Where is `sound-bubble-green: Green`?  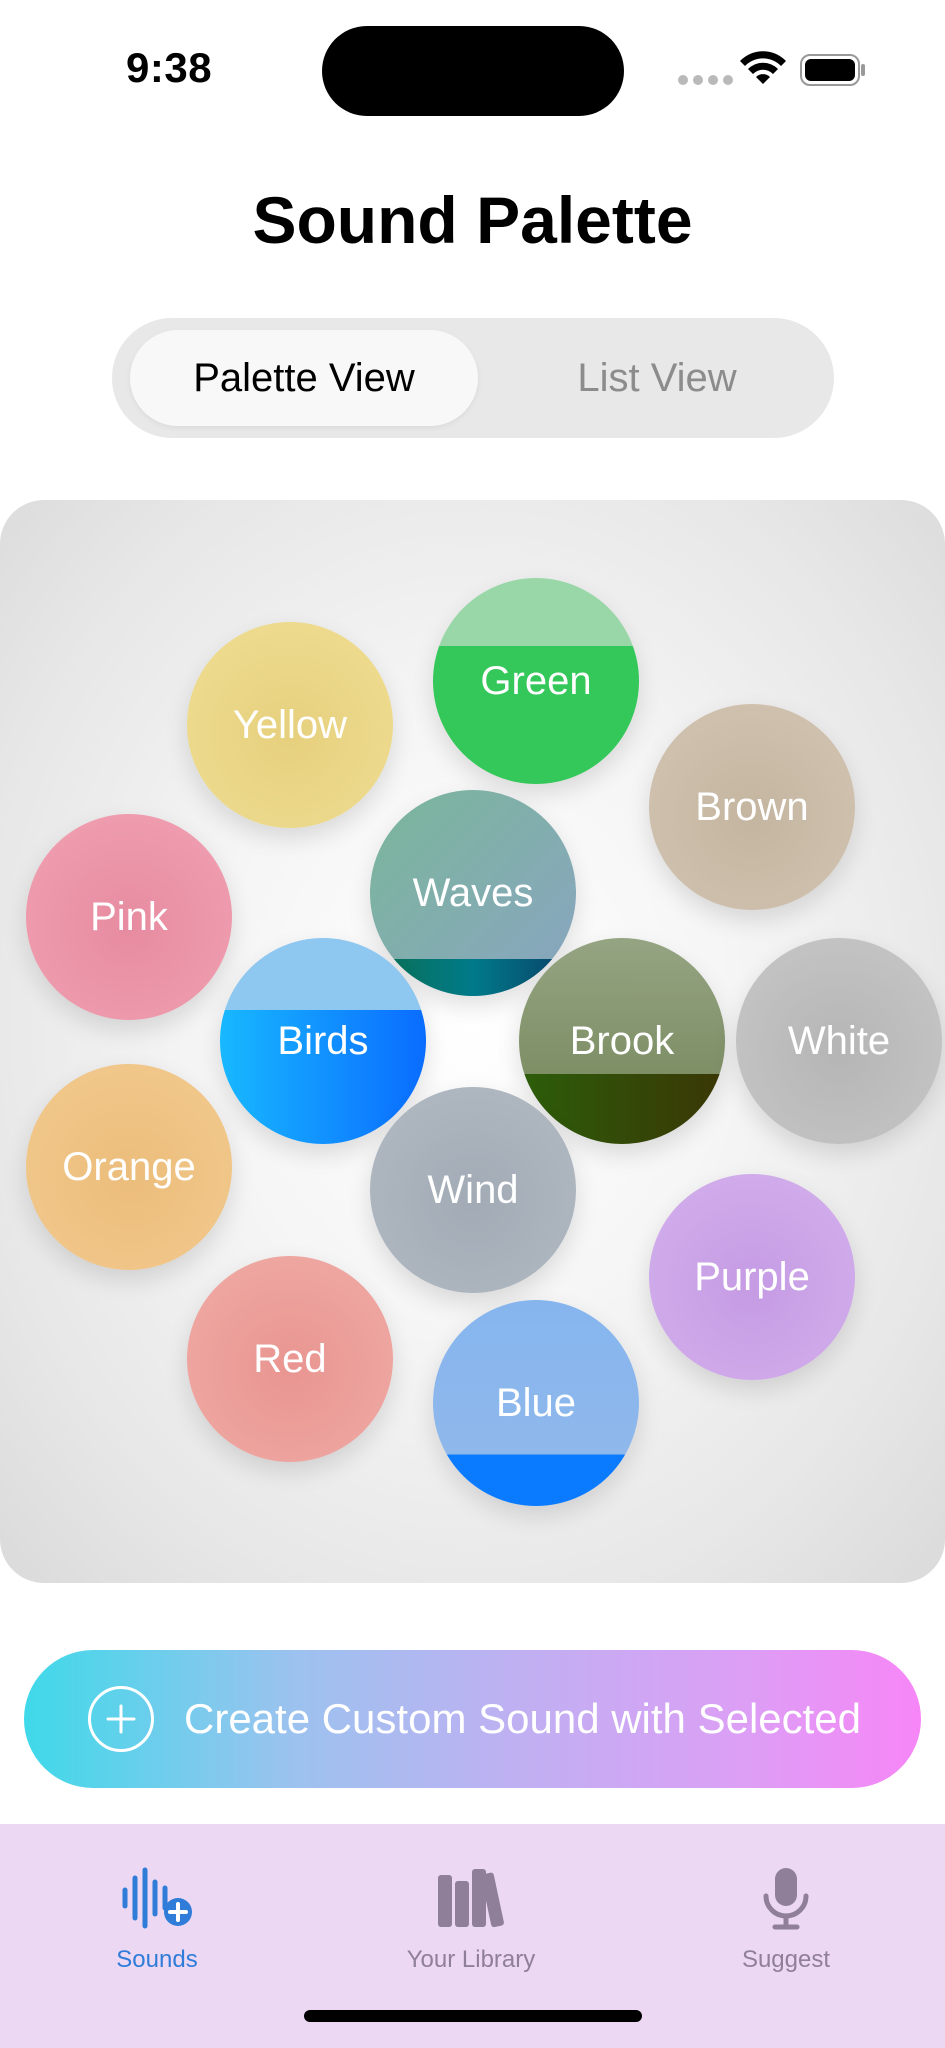 sound-bubble-green: Green is located at coordinates (536, 681).